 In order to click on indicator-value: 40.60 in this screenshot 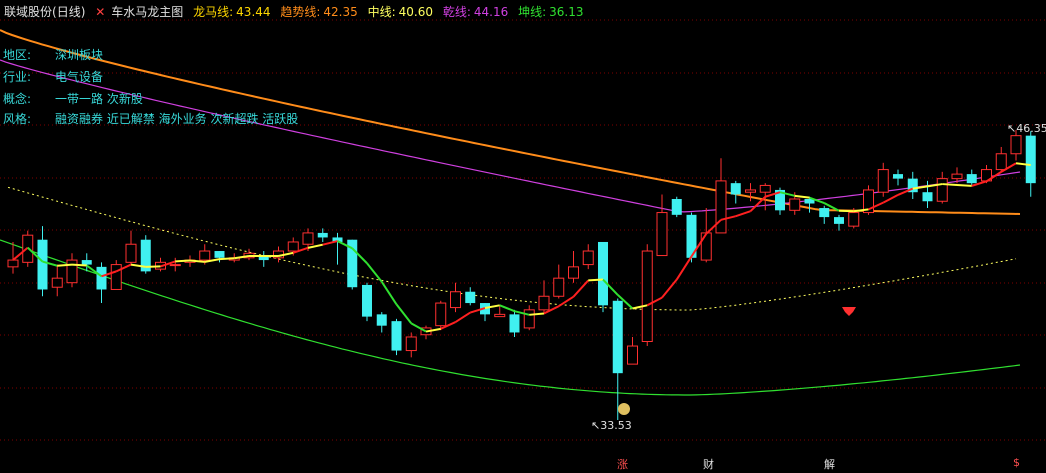, I will do `click(415, 12)`.